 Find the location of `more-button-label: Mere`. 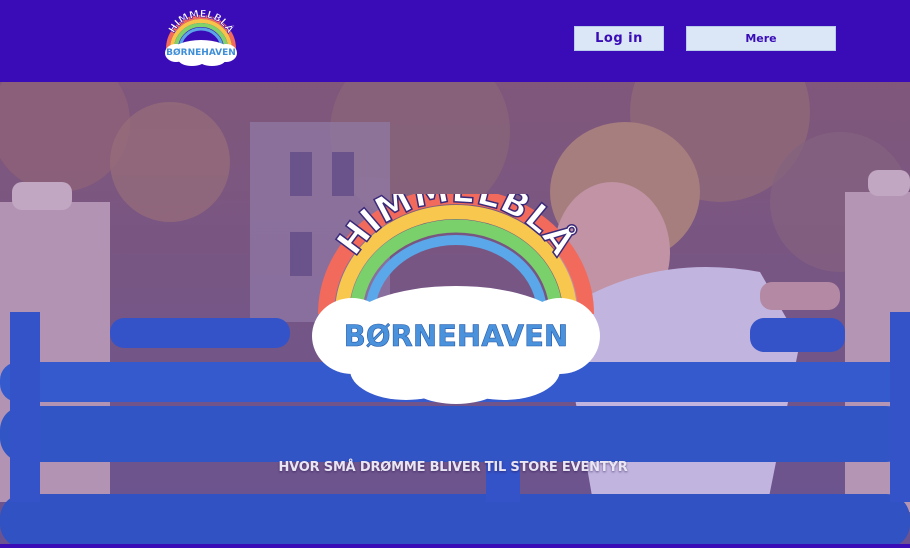

more-button-label: Mere is located at coordinates (761, 38).